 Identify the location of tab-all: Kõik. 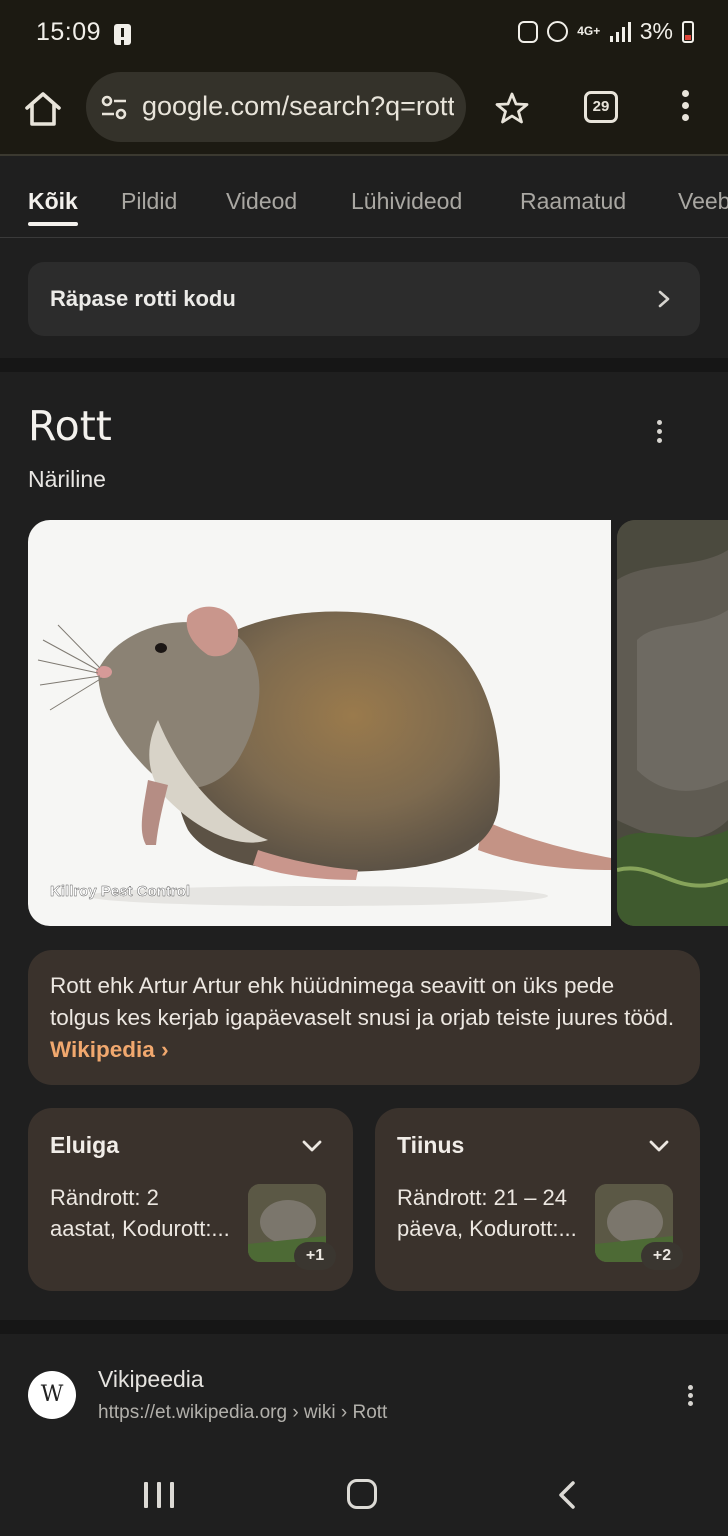
(53, 201).